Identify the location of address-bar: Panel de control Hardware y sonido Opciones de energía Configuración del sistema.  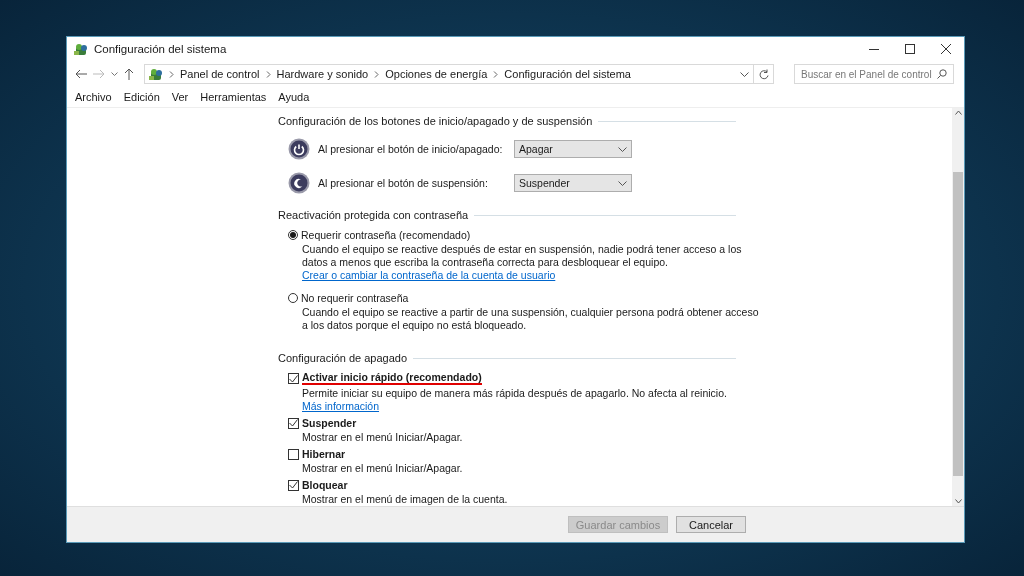
(449, 74).